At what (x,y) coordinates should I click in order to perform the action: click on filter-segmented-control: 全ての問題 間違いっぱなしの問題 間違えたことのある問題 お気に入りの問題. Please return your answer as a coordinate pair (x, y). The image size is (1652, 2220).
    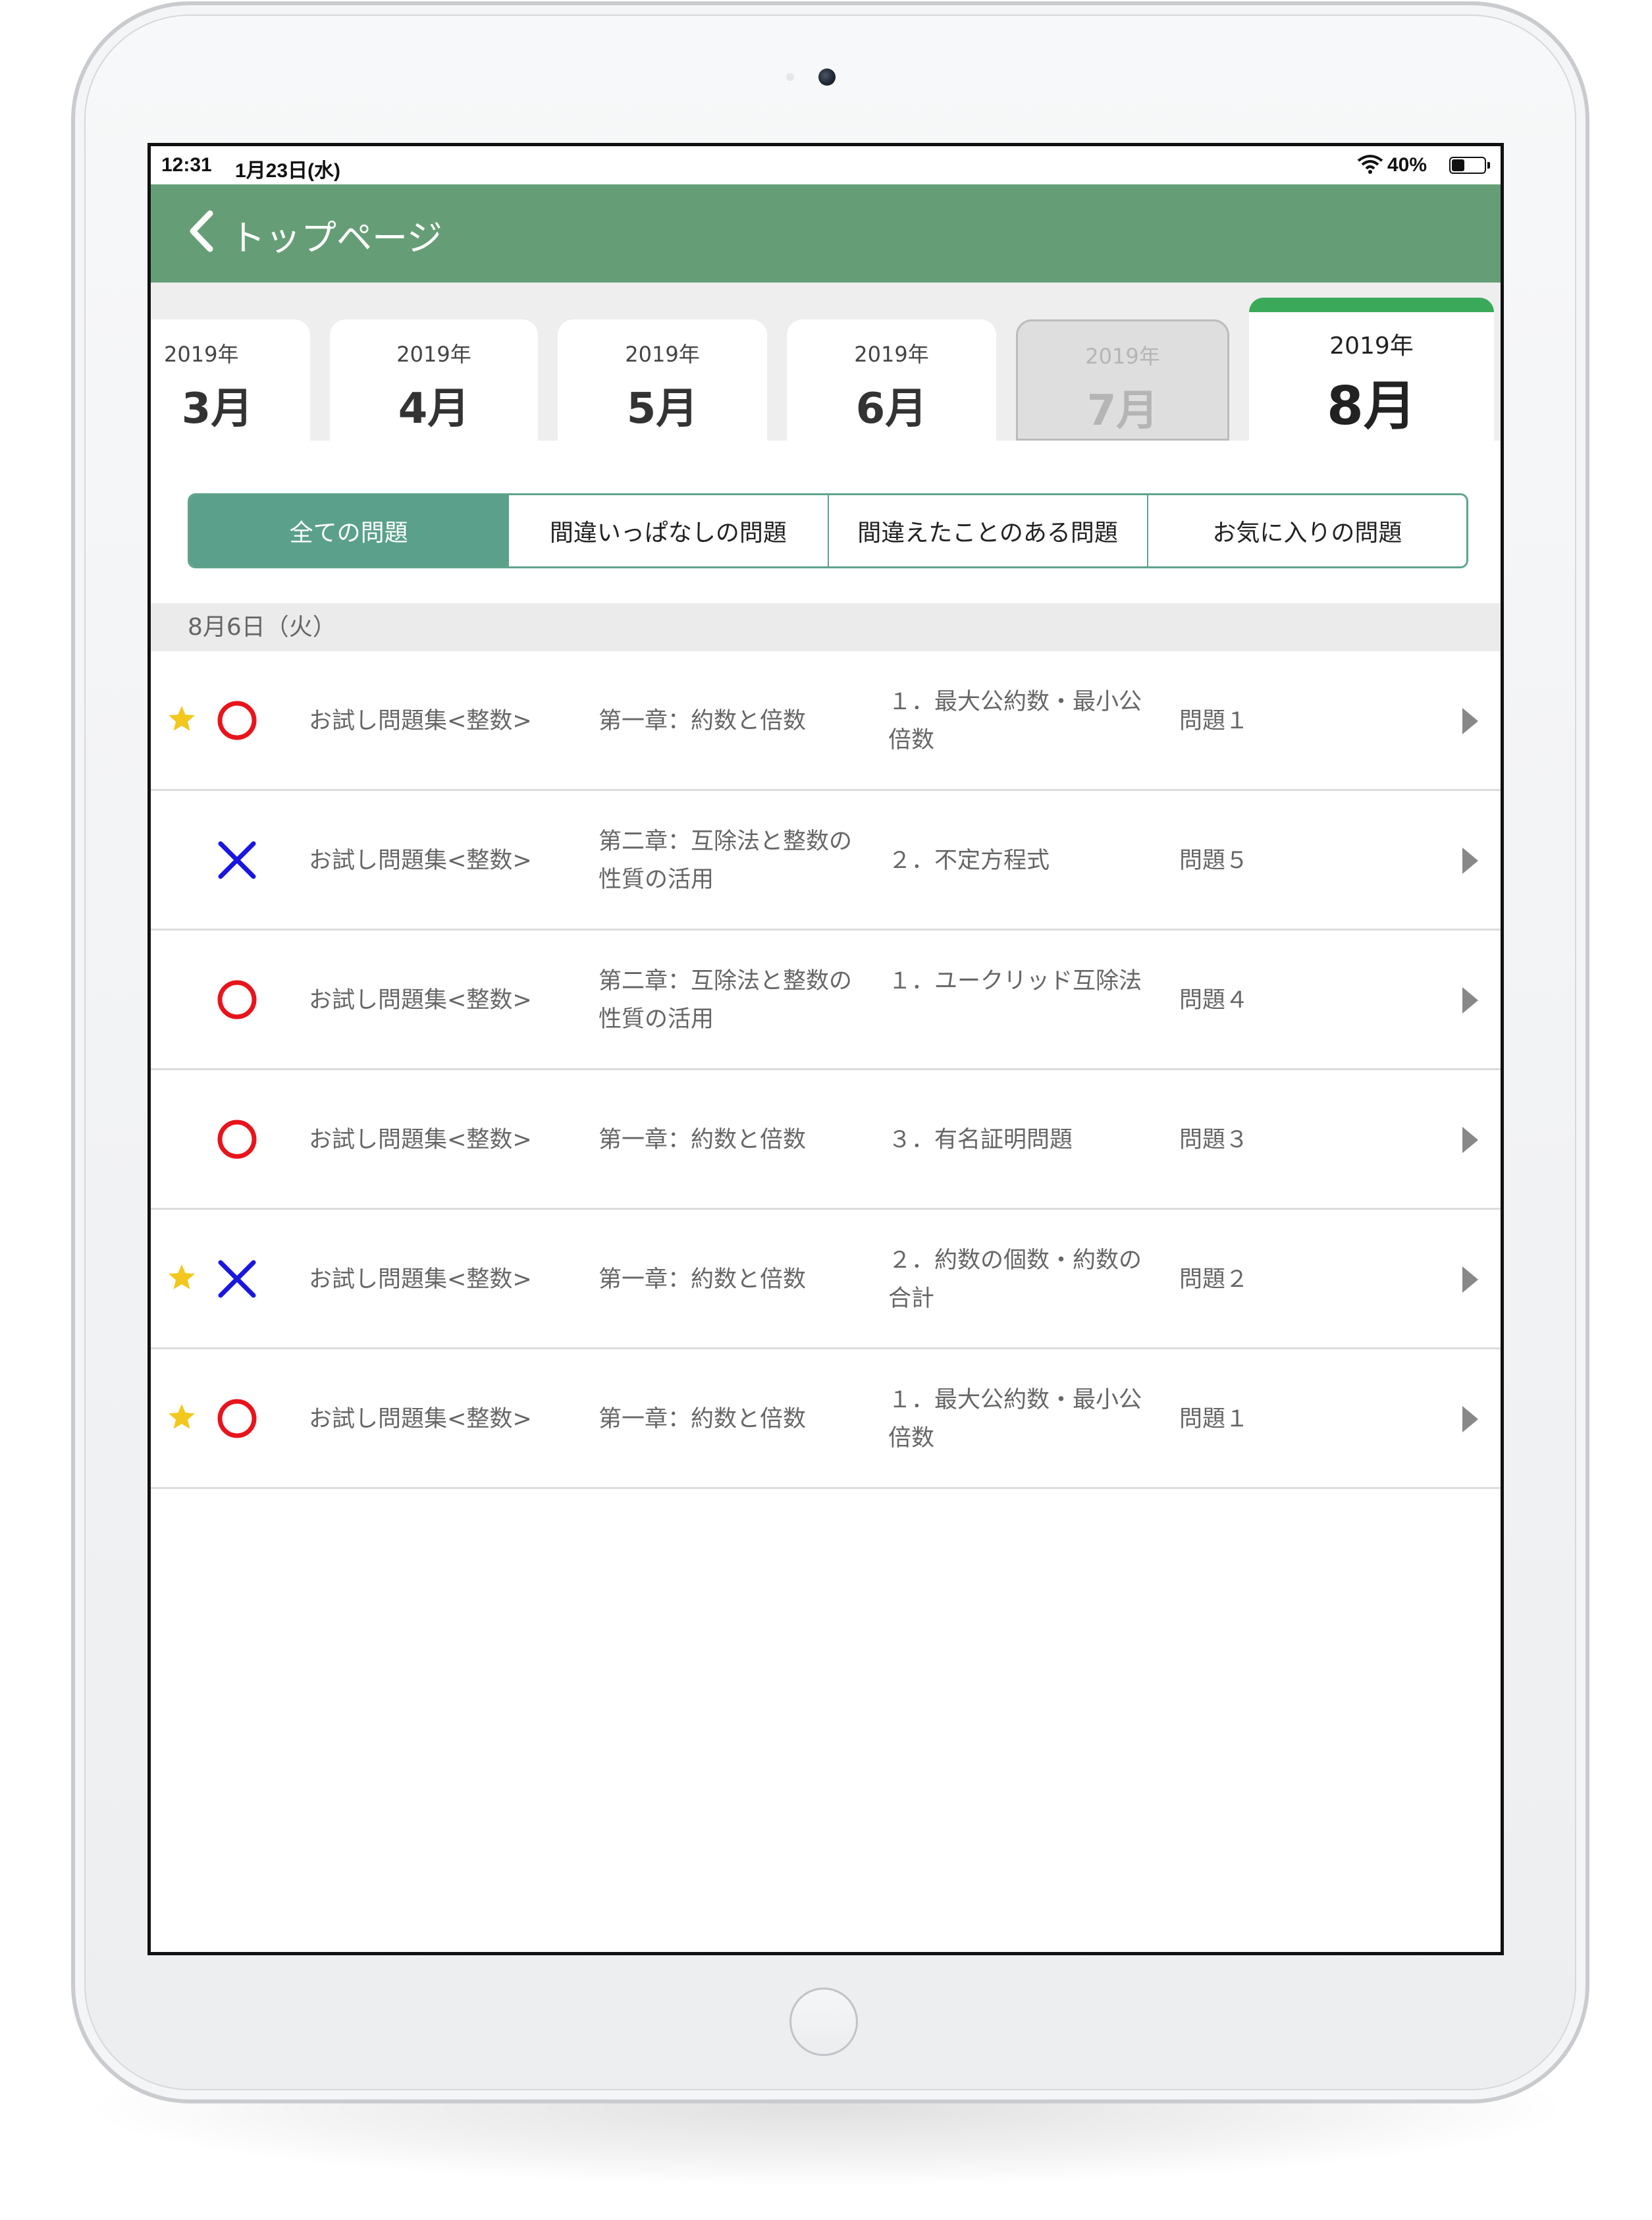
    Looking at the image, I should click on (828, 530).